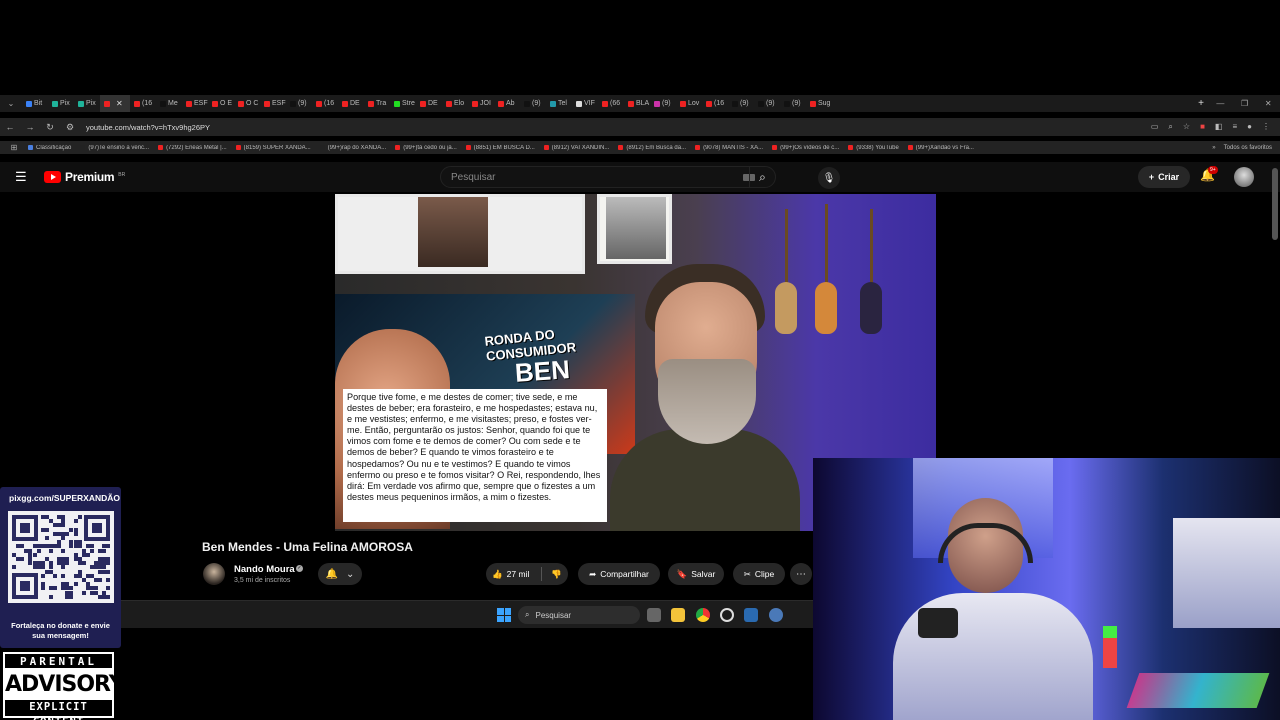 The height and width of the screenshot is (720, 1280). What do you see at coordinates (11, 103) in the screenshot?
I see `tab-search-icon: ⌄` at bounding box center [11, 103].